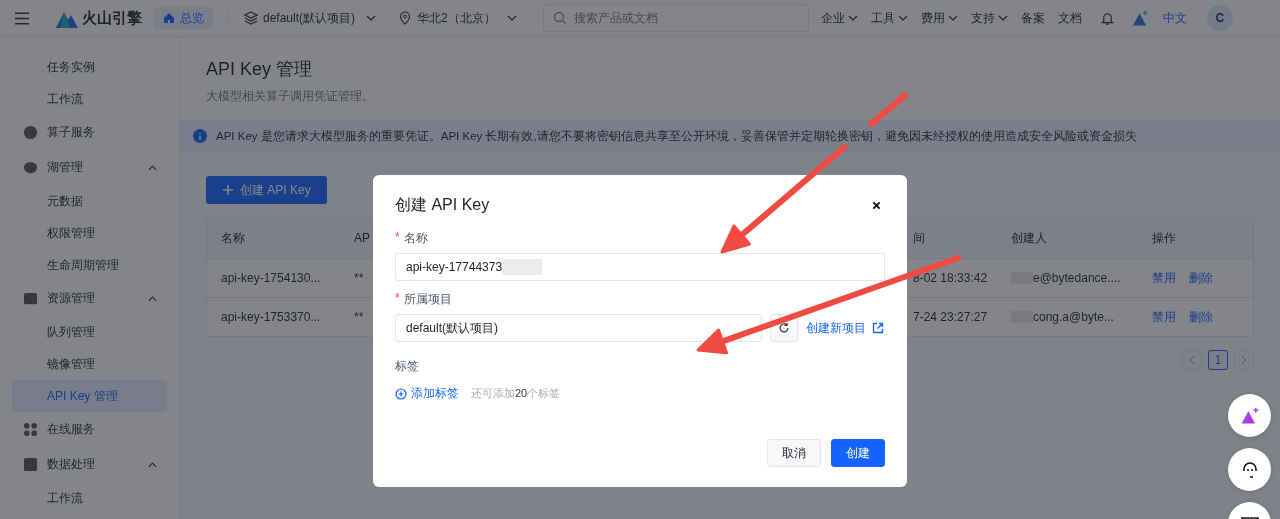 This screenshot has height=519, width=1280. What do you see at coordinates (200, 136) in the screenshot?
I see `info-icon` at bounding box center [200, 136].